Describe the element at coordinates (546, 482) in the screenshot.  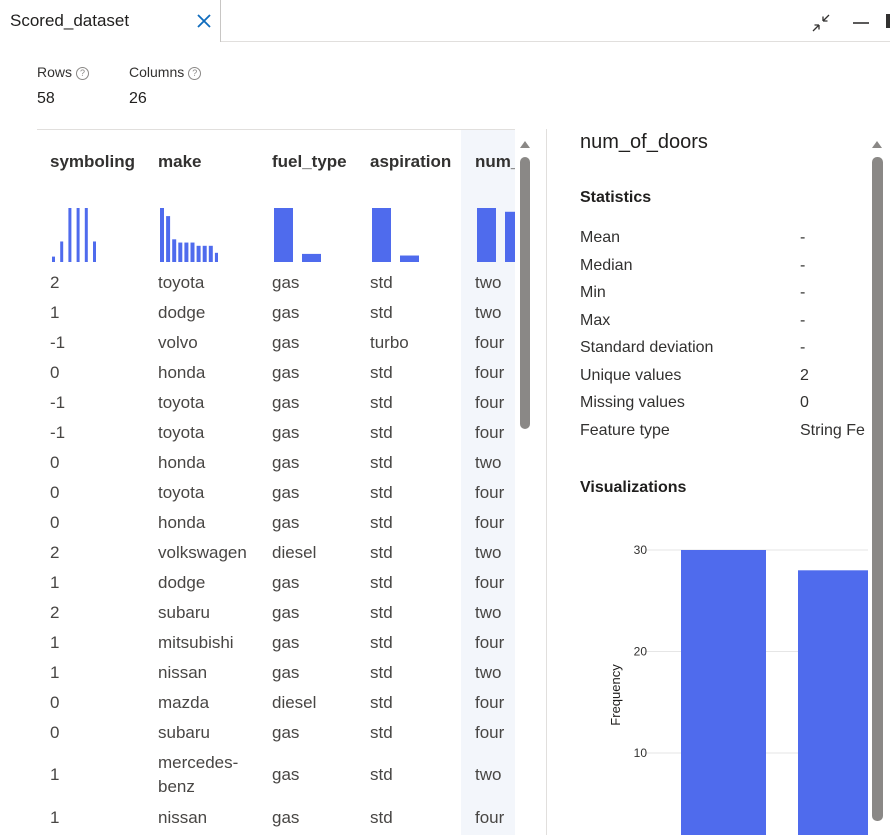
I see `panel-divider` at that location.